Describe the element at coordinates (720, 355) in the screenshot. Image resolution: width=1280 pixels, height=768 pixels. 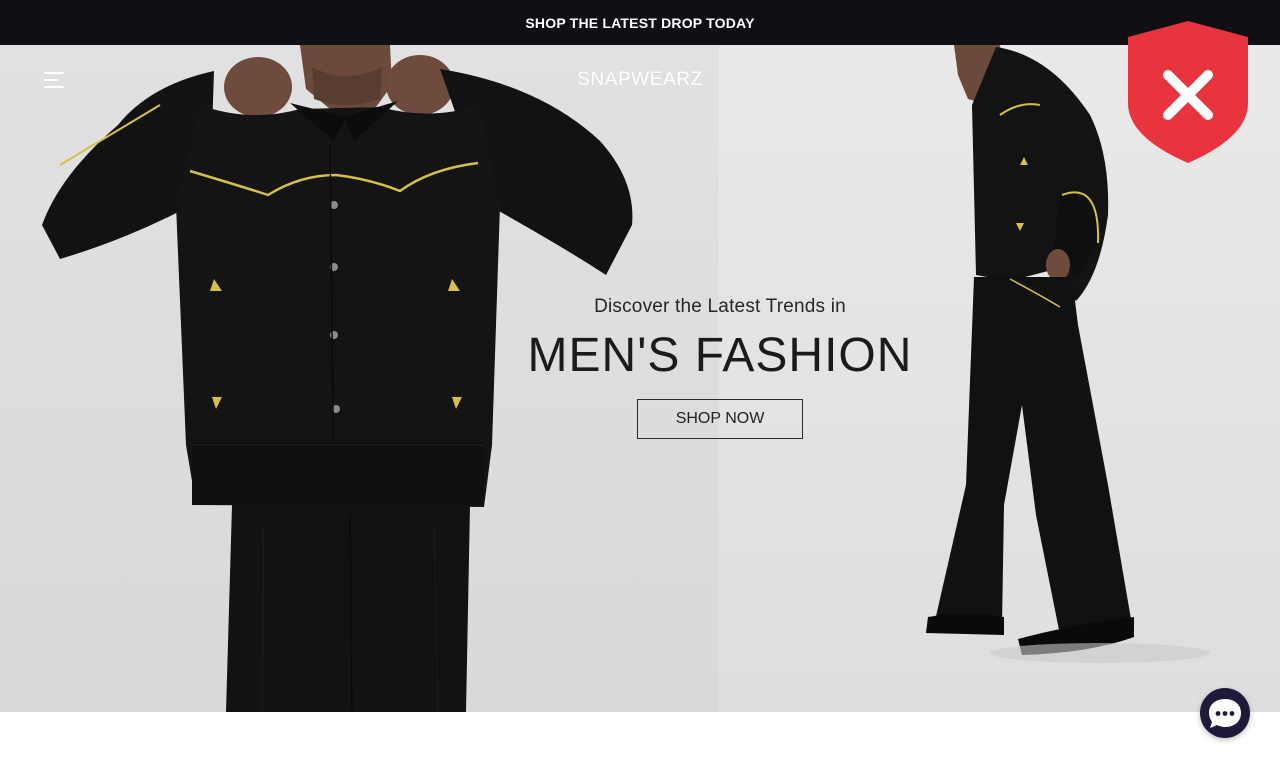
I see `hero-title: MEN'S FASHION` at that location.